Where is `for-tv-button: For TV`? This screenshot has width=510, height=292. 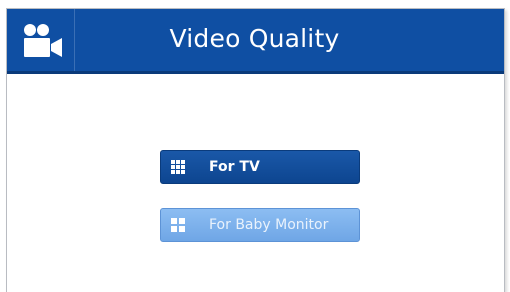 for-tv-button: For TV is located at coordinates (260, 167).